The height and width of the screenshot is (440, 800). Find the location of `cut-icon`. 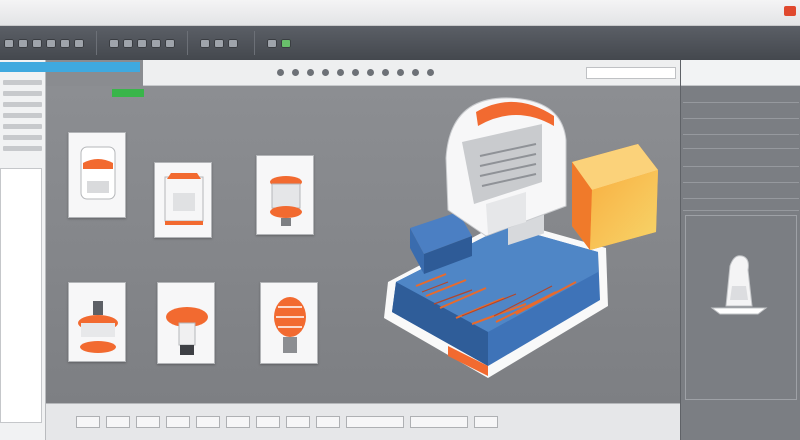

cut-icon is located at coordinates (142, 43).